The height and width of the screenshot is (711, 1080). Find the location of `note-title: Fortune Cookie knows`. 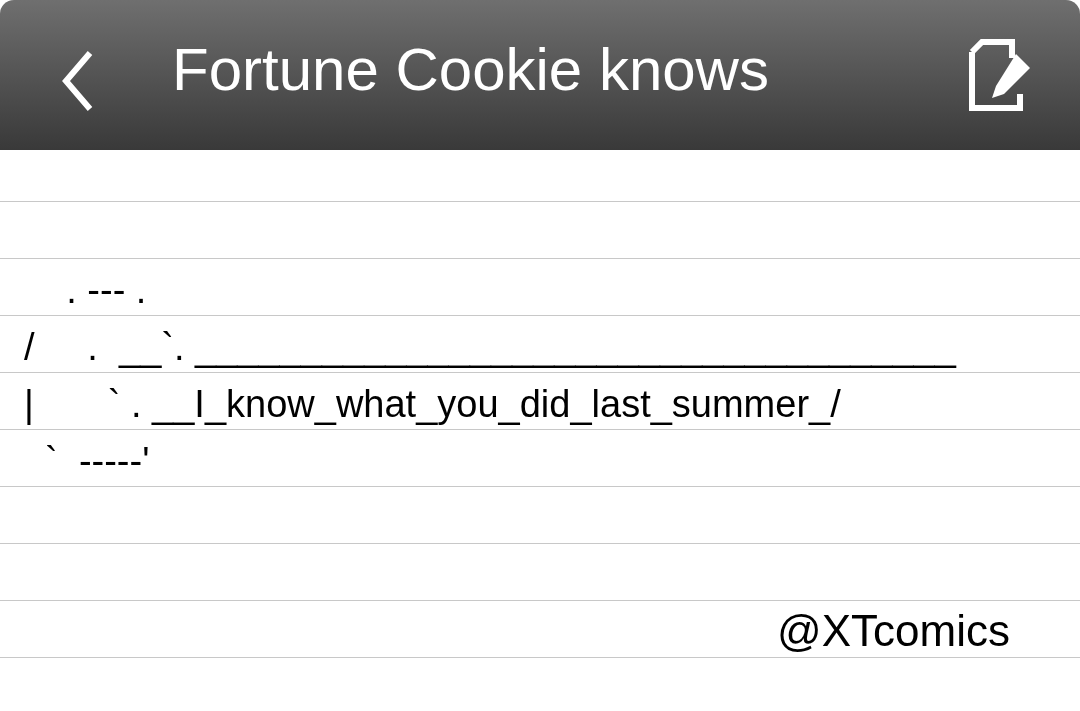

note-title: Fortune Cookie knows is located at coordinates (471, 69).